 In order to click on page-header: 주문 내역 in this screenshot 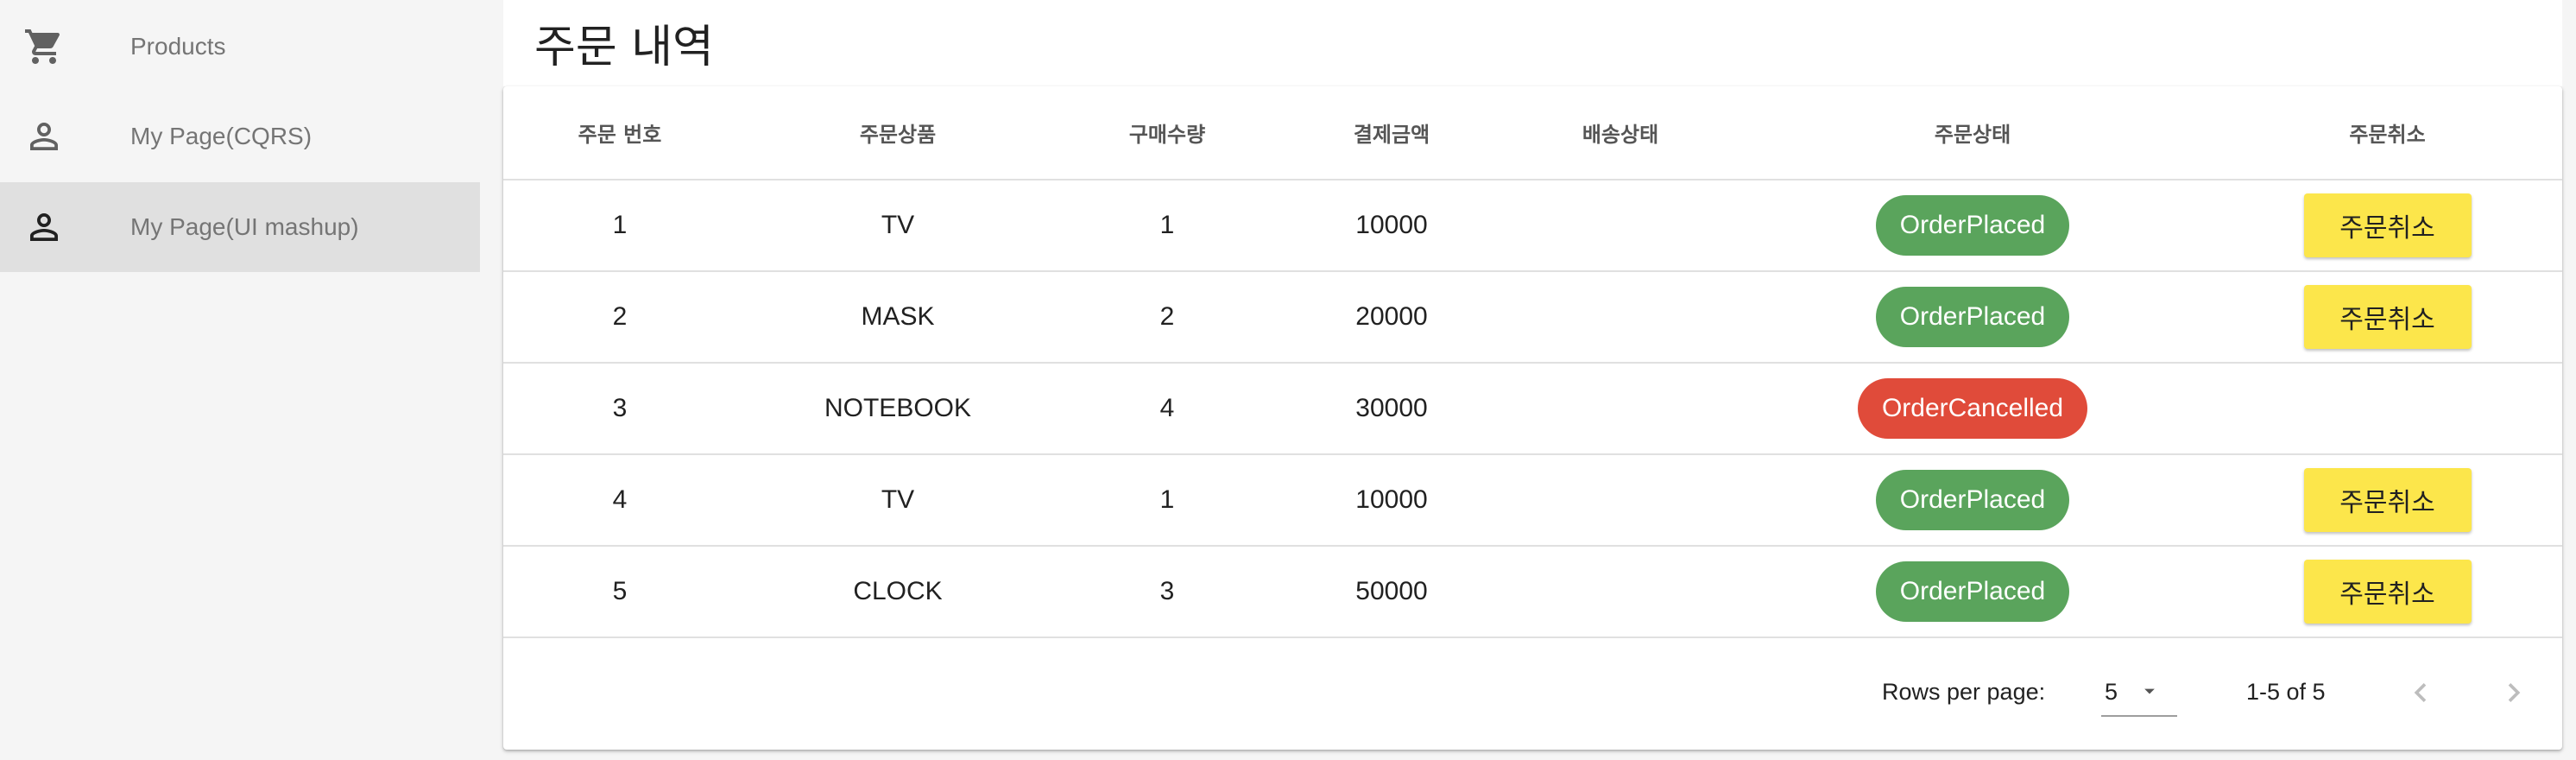, I will do `click(1532, 43)`.